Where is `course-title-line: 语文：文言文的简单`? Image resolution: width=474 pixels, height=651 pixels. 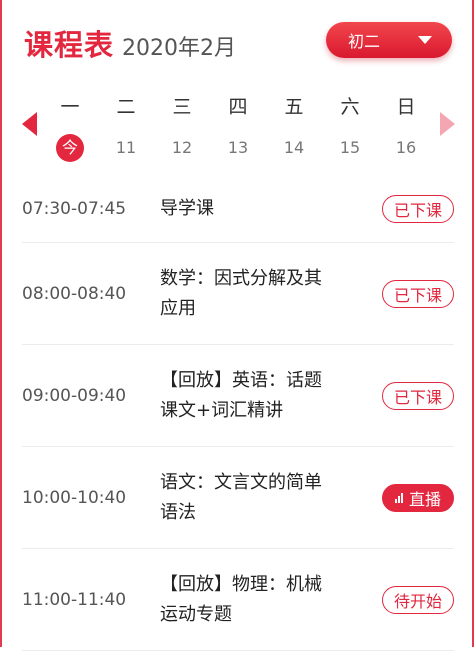
course-title-line: 语文：文言文的简单 is located at coordinates (241, 482).